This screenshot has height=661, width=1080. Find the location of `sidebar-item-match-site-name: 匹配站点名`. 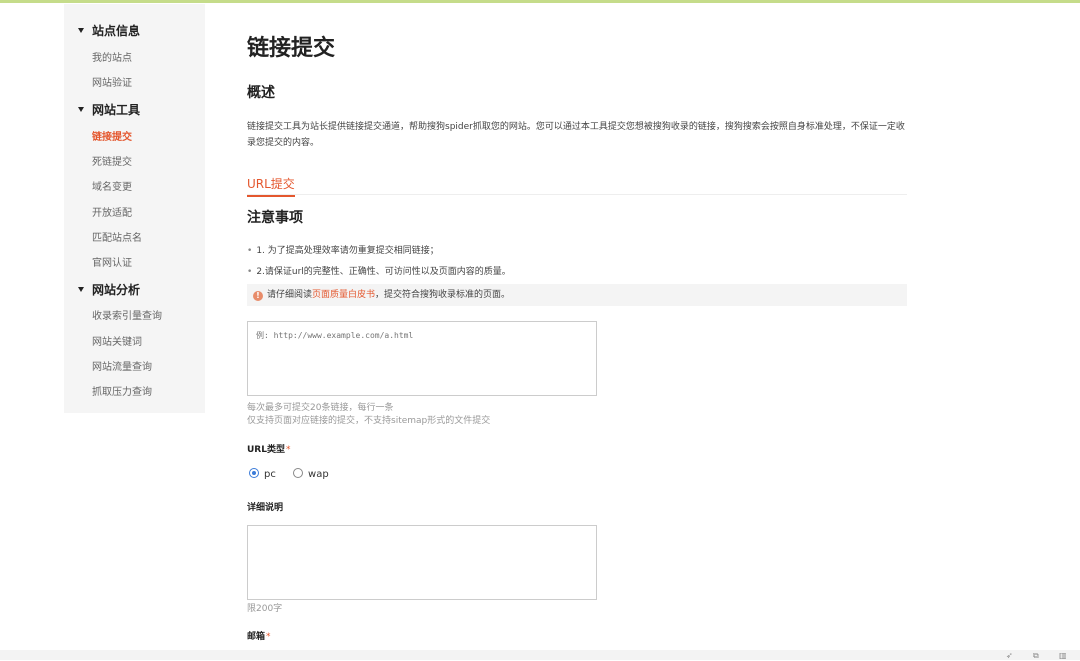

sidebar-item-match-site-name: 匹配站点名 is located at coordinates (117, 236).